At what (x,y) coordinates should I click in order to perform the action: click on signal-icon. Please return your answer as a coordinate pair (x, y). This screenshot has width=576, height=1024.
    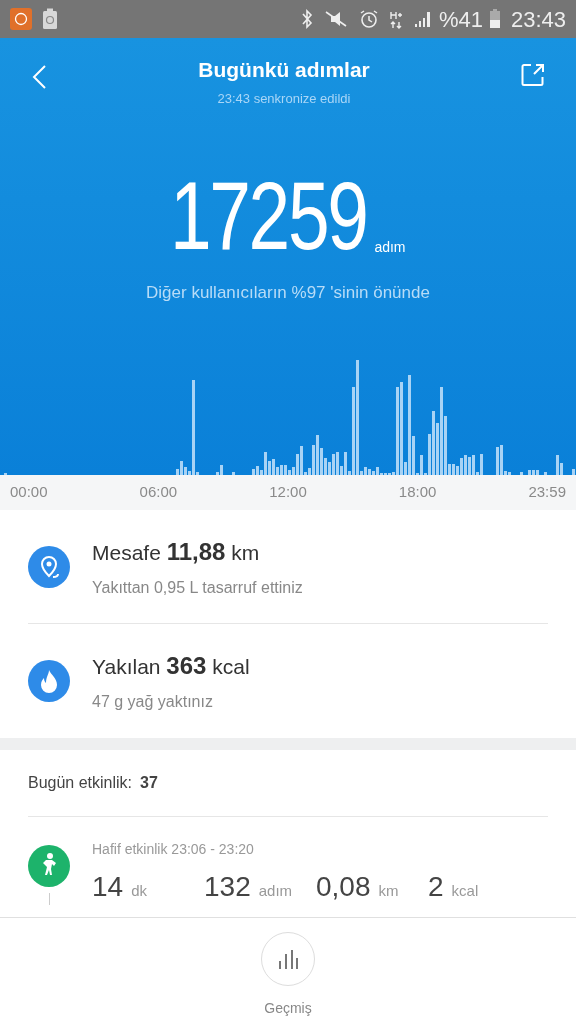
    Looking at the image, I should click on (422, 19).